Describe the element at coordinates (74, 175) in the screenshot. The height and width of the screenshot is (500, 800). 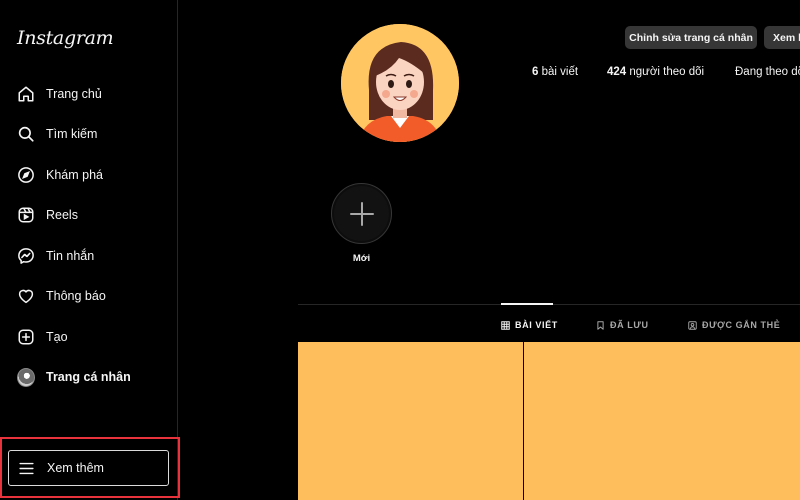
I see `sidebar-item-label: Khám phá` at that location.